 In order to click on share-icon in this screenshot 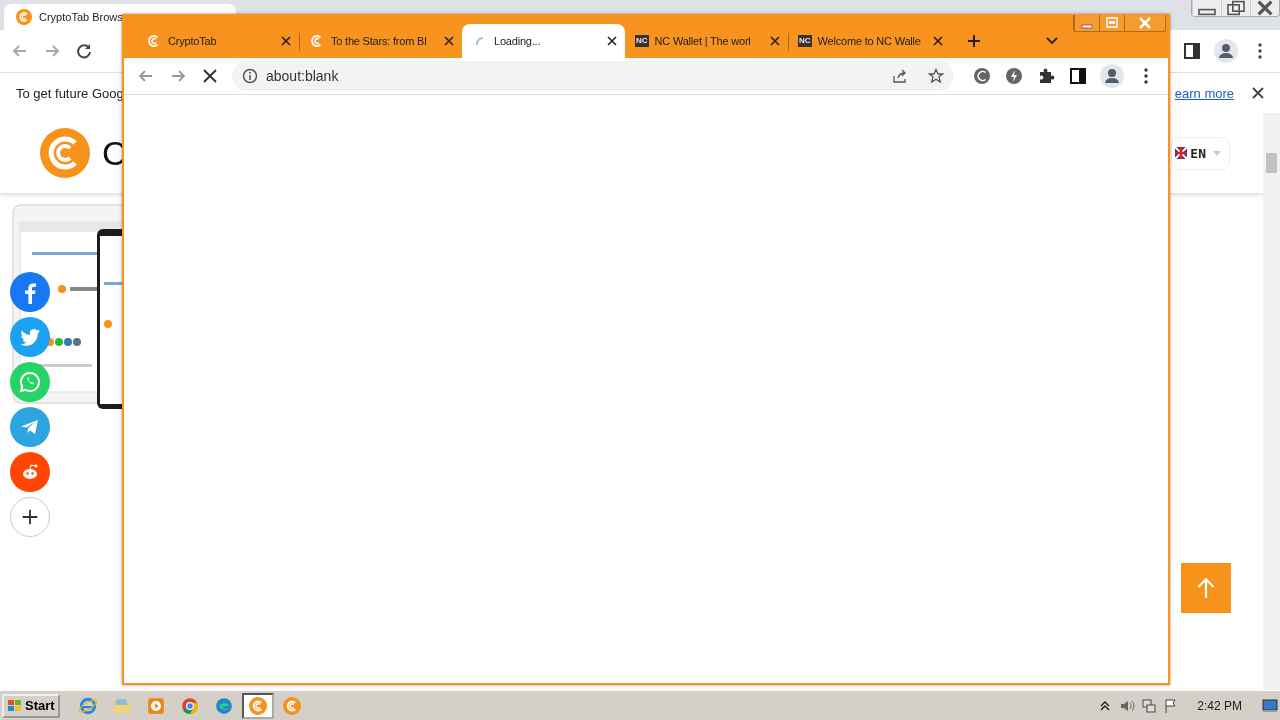, I will do `click(900, 76)`.